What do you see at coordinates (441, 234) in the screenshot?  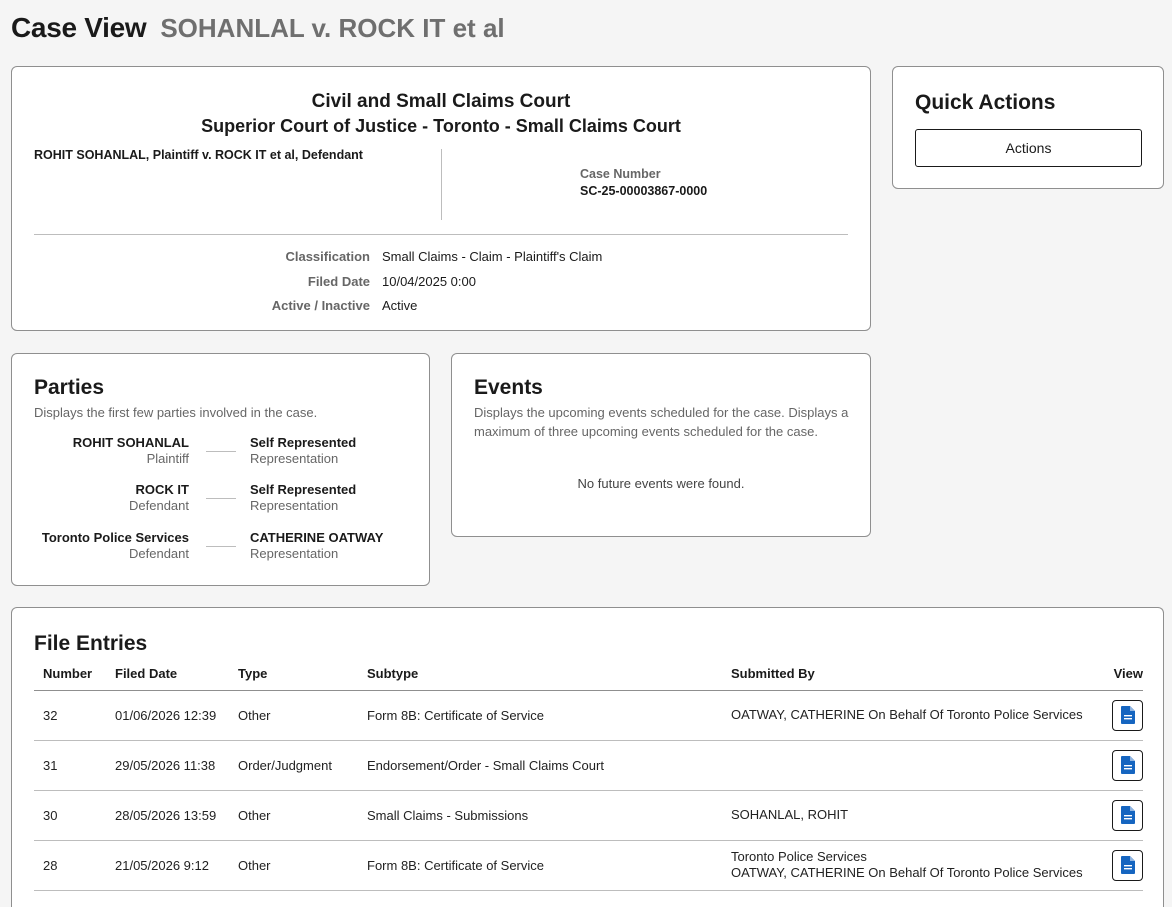 I see `horizontal-divider` at bounding box center [441, 234].